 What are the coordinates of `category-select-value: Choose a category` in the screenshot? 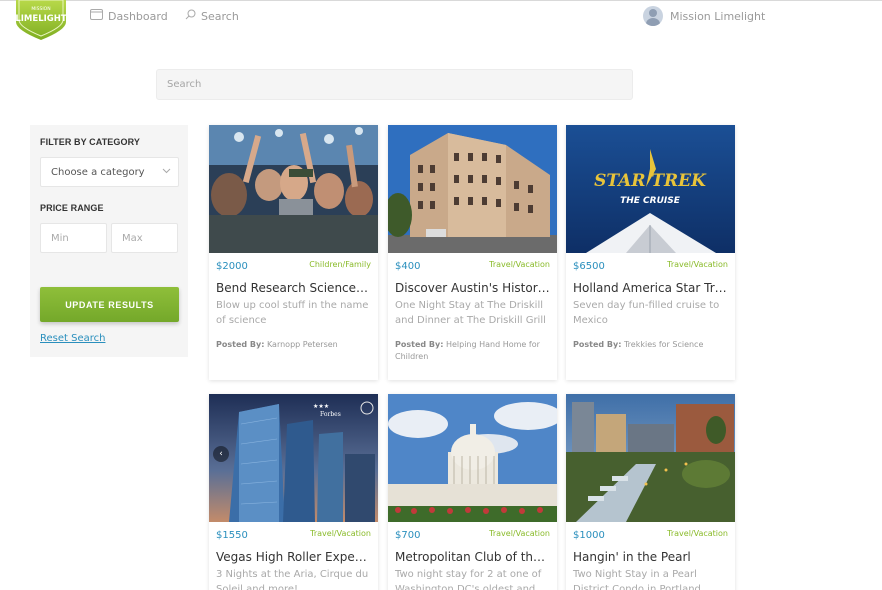 It's located at (98, 172).